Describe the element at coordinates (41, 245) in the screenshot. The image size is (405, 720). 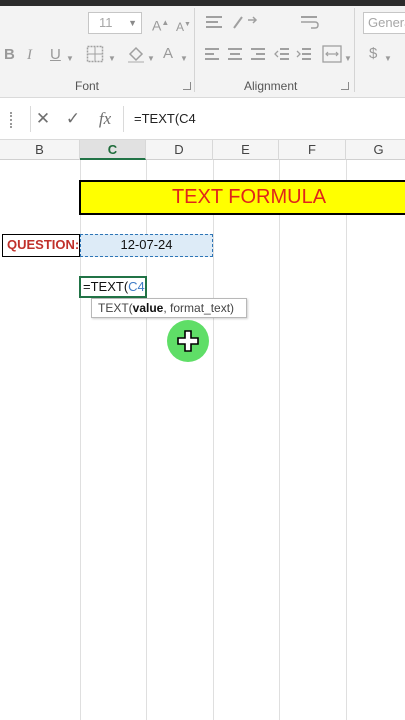
I see `question-label-cell: QUESTION:` at that location.